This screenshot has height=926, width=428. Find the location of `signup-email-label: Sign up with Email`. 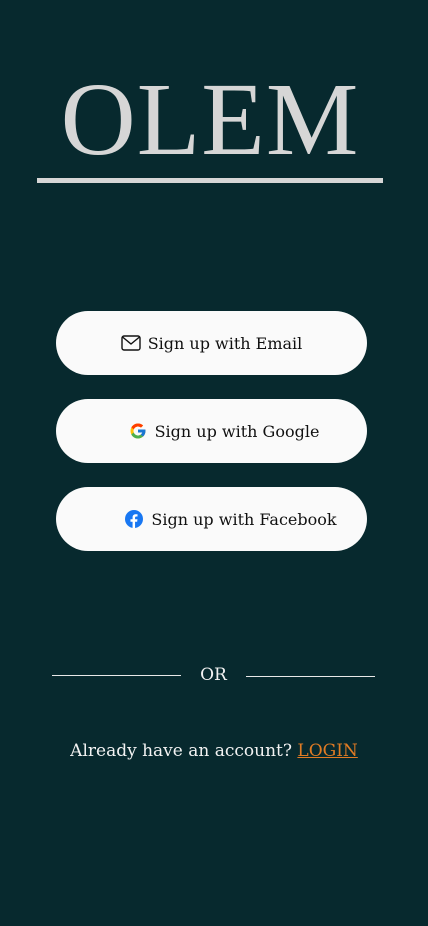

signup-email-label: Sign up with Email is located at coordinates (225, 343).